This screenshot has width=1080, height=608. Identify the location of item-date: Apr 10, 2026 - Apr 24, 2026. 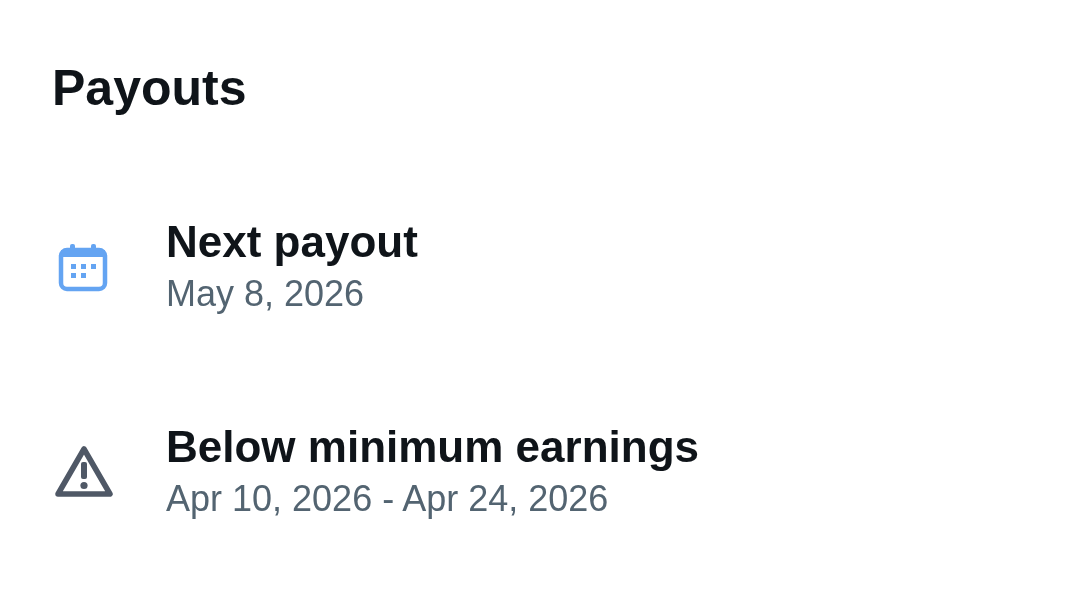
(388, 499).